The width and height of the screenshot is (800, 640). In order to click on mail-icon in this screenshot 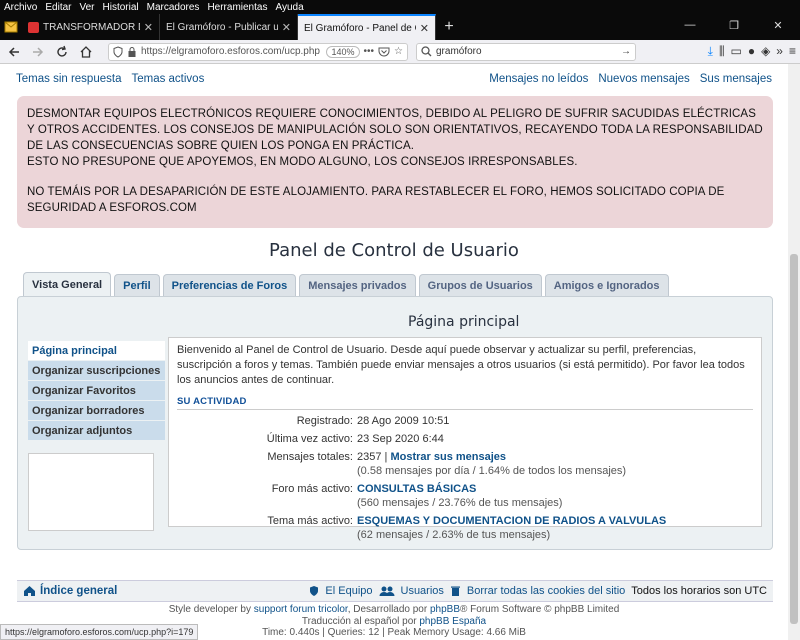, I will do `click(11, 27)`.